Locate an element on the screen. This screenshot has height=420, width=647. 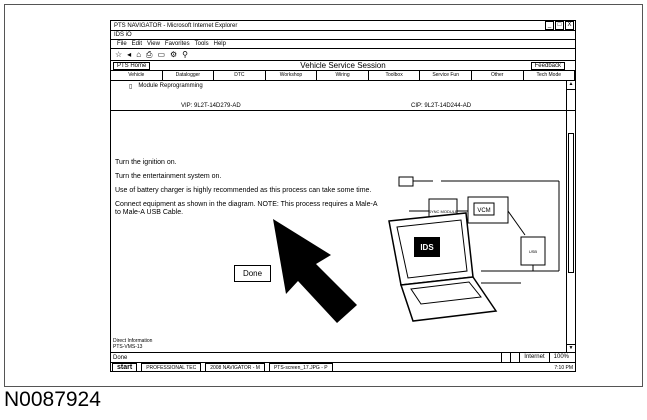
scroll-up-icon: ▲ is located at coordinates (571, 85).